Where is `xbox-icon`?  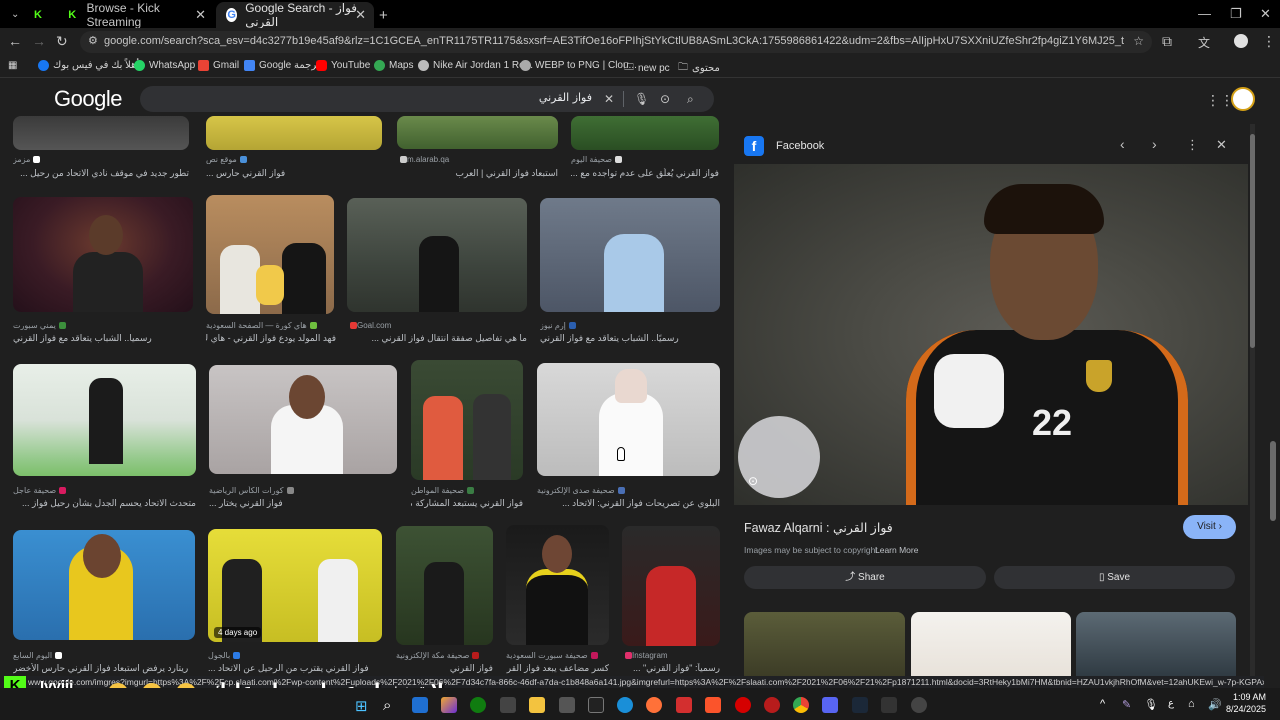
xbox-icon is located at coordinates (478, 705).